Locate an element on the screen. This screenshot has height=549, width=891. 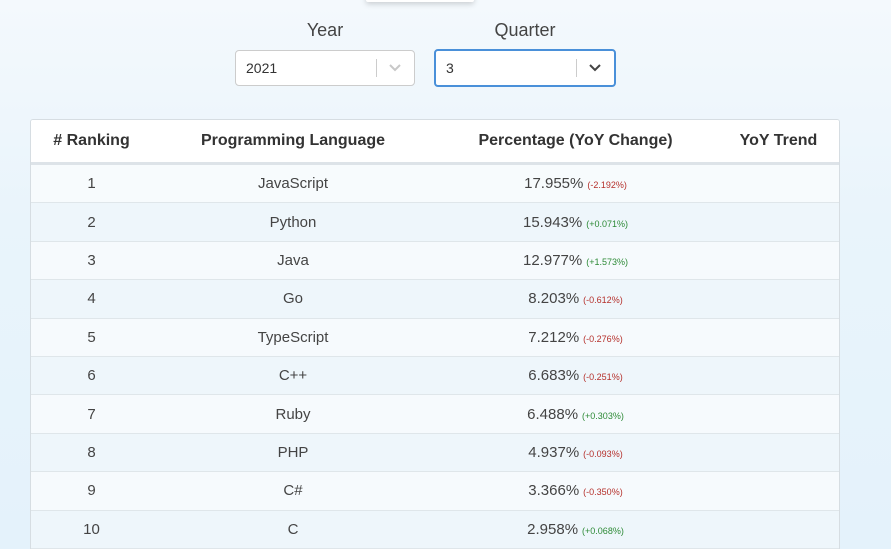
table-row: 2 Python 15.943% (+0.071%) is located at coordinates (435, 222).